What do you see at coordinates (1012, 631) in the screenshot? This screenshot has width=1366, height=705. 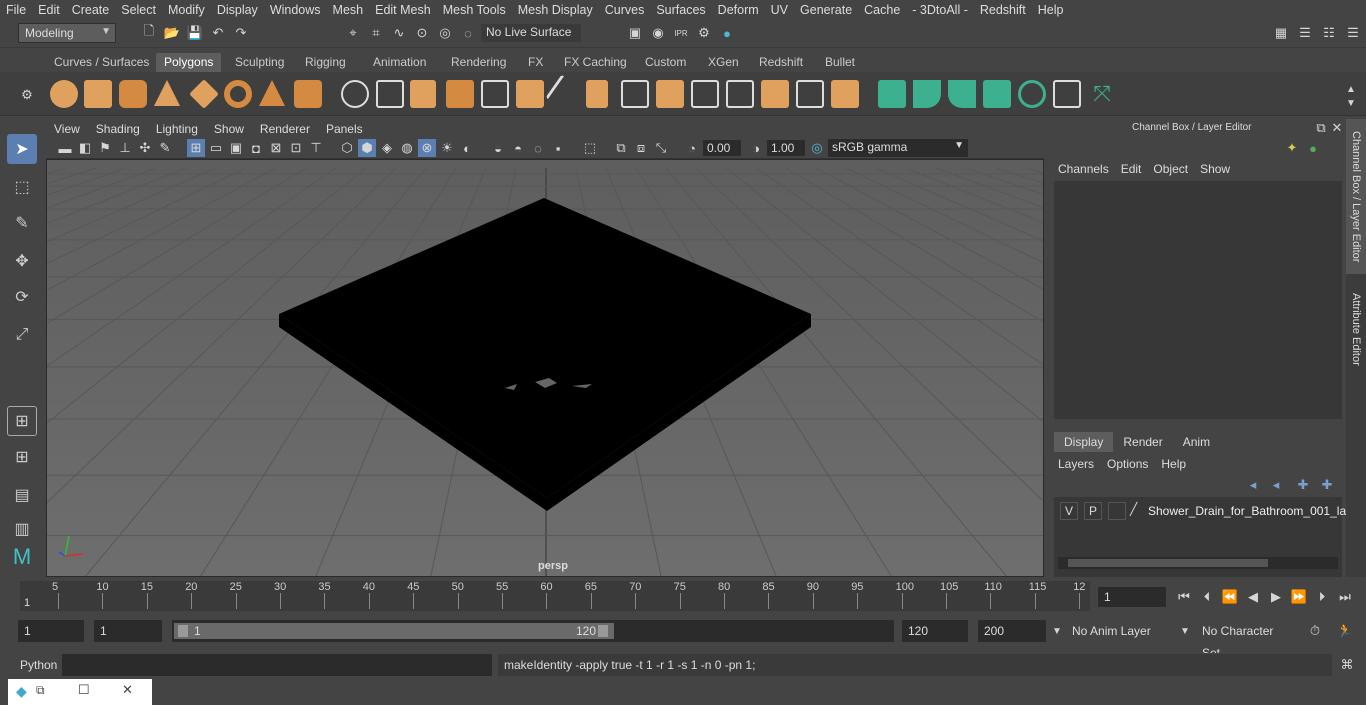 I see `anim-end-field: 200` at bounding box center [1012, 631].